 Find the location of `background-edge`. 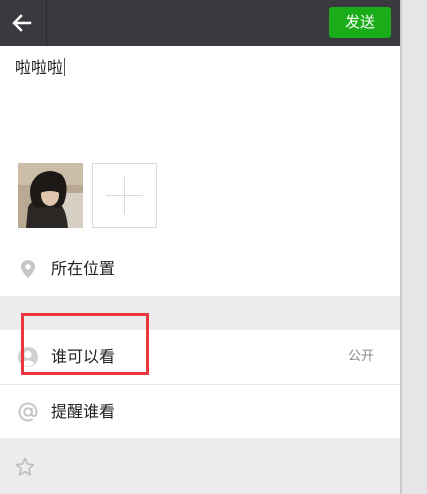

background-edge is located at coordinates (413, 247).